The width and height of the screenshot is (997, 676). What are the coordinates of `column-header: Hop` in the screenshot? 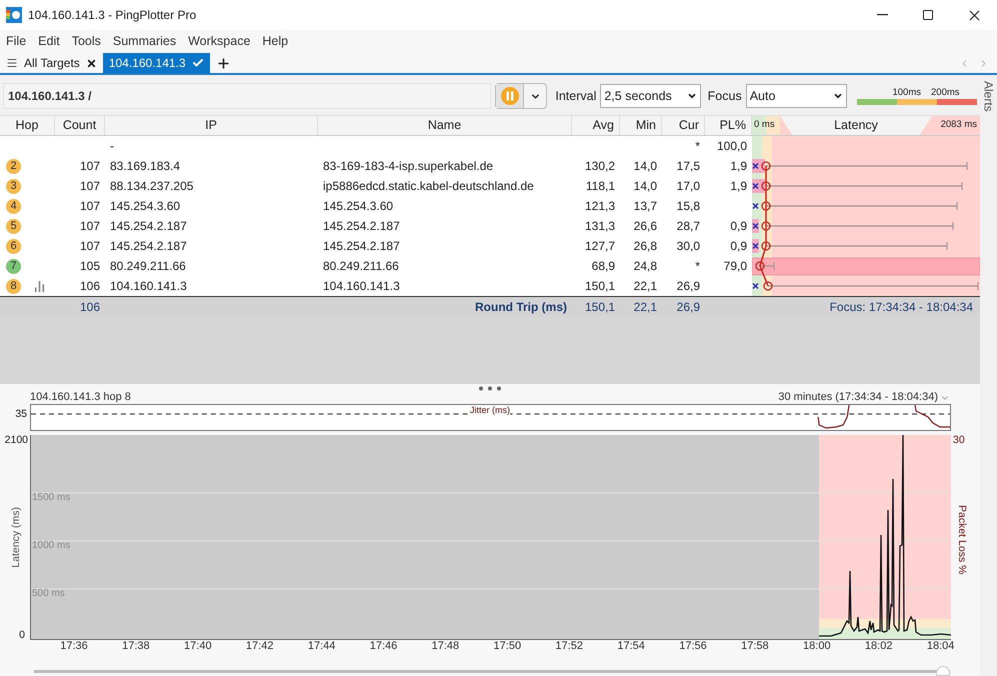 It's located at (27, 125).